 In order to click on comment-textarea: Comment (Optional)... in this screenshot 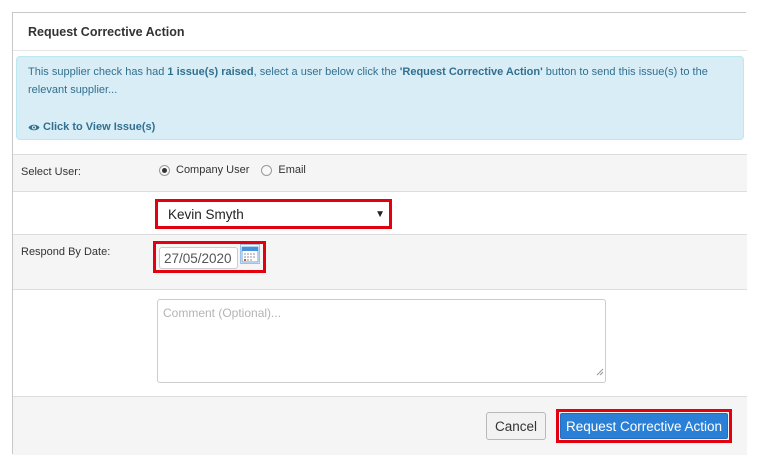, I will do `click(381, 341)`.